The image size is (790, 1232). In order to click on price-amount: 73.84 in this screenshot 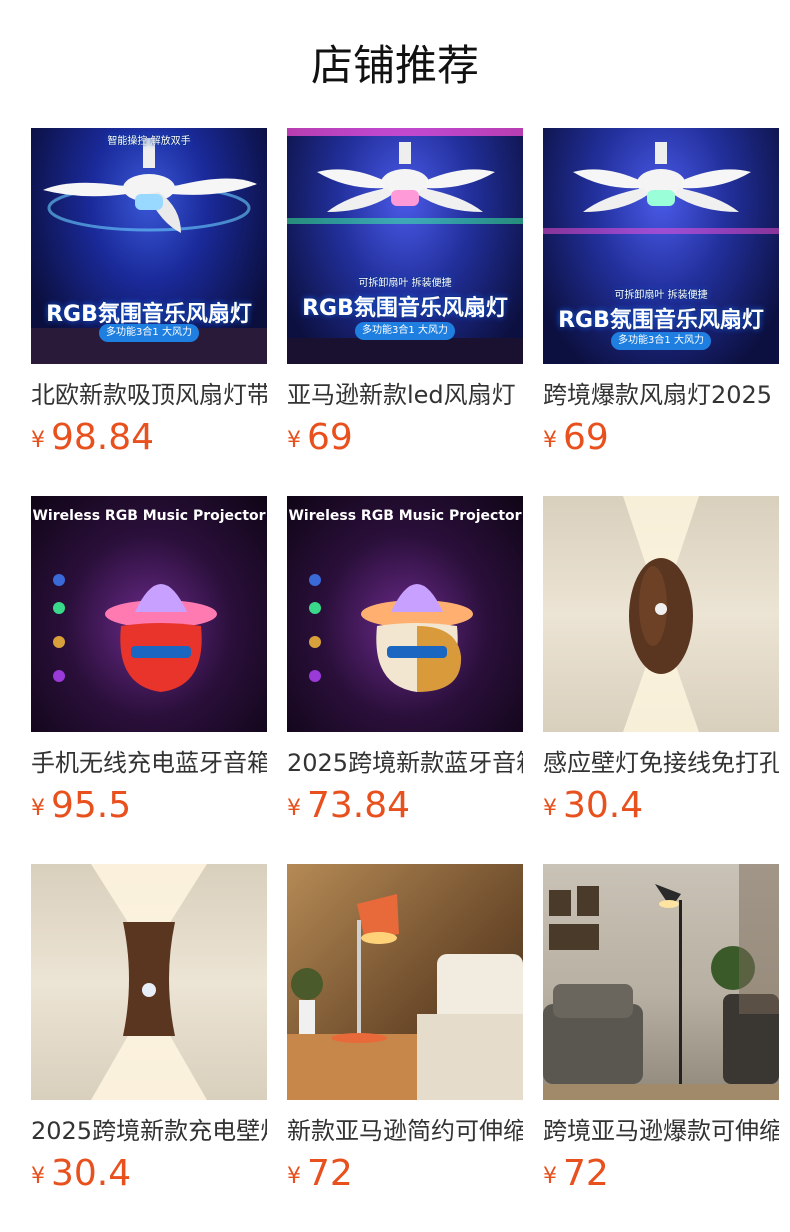, I will do `click(359, 805)`.